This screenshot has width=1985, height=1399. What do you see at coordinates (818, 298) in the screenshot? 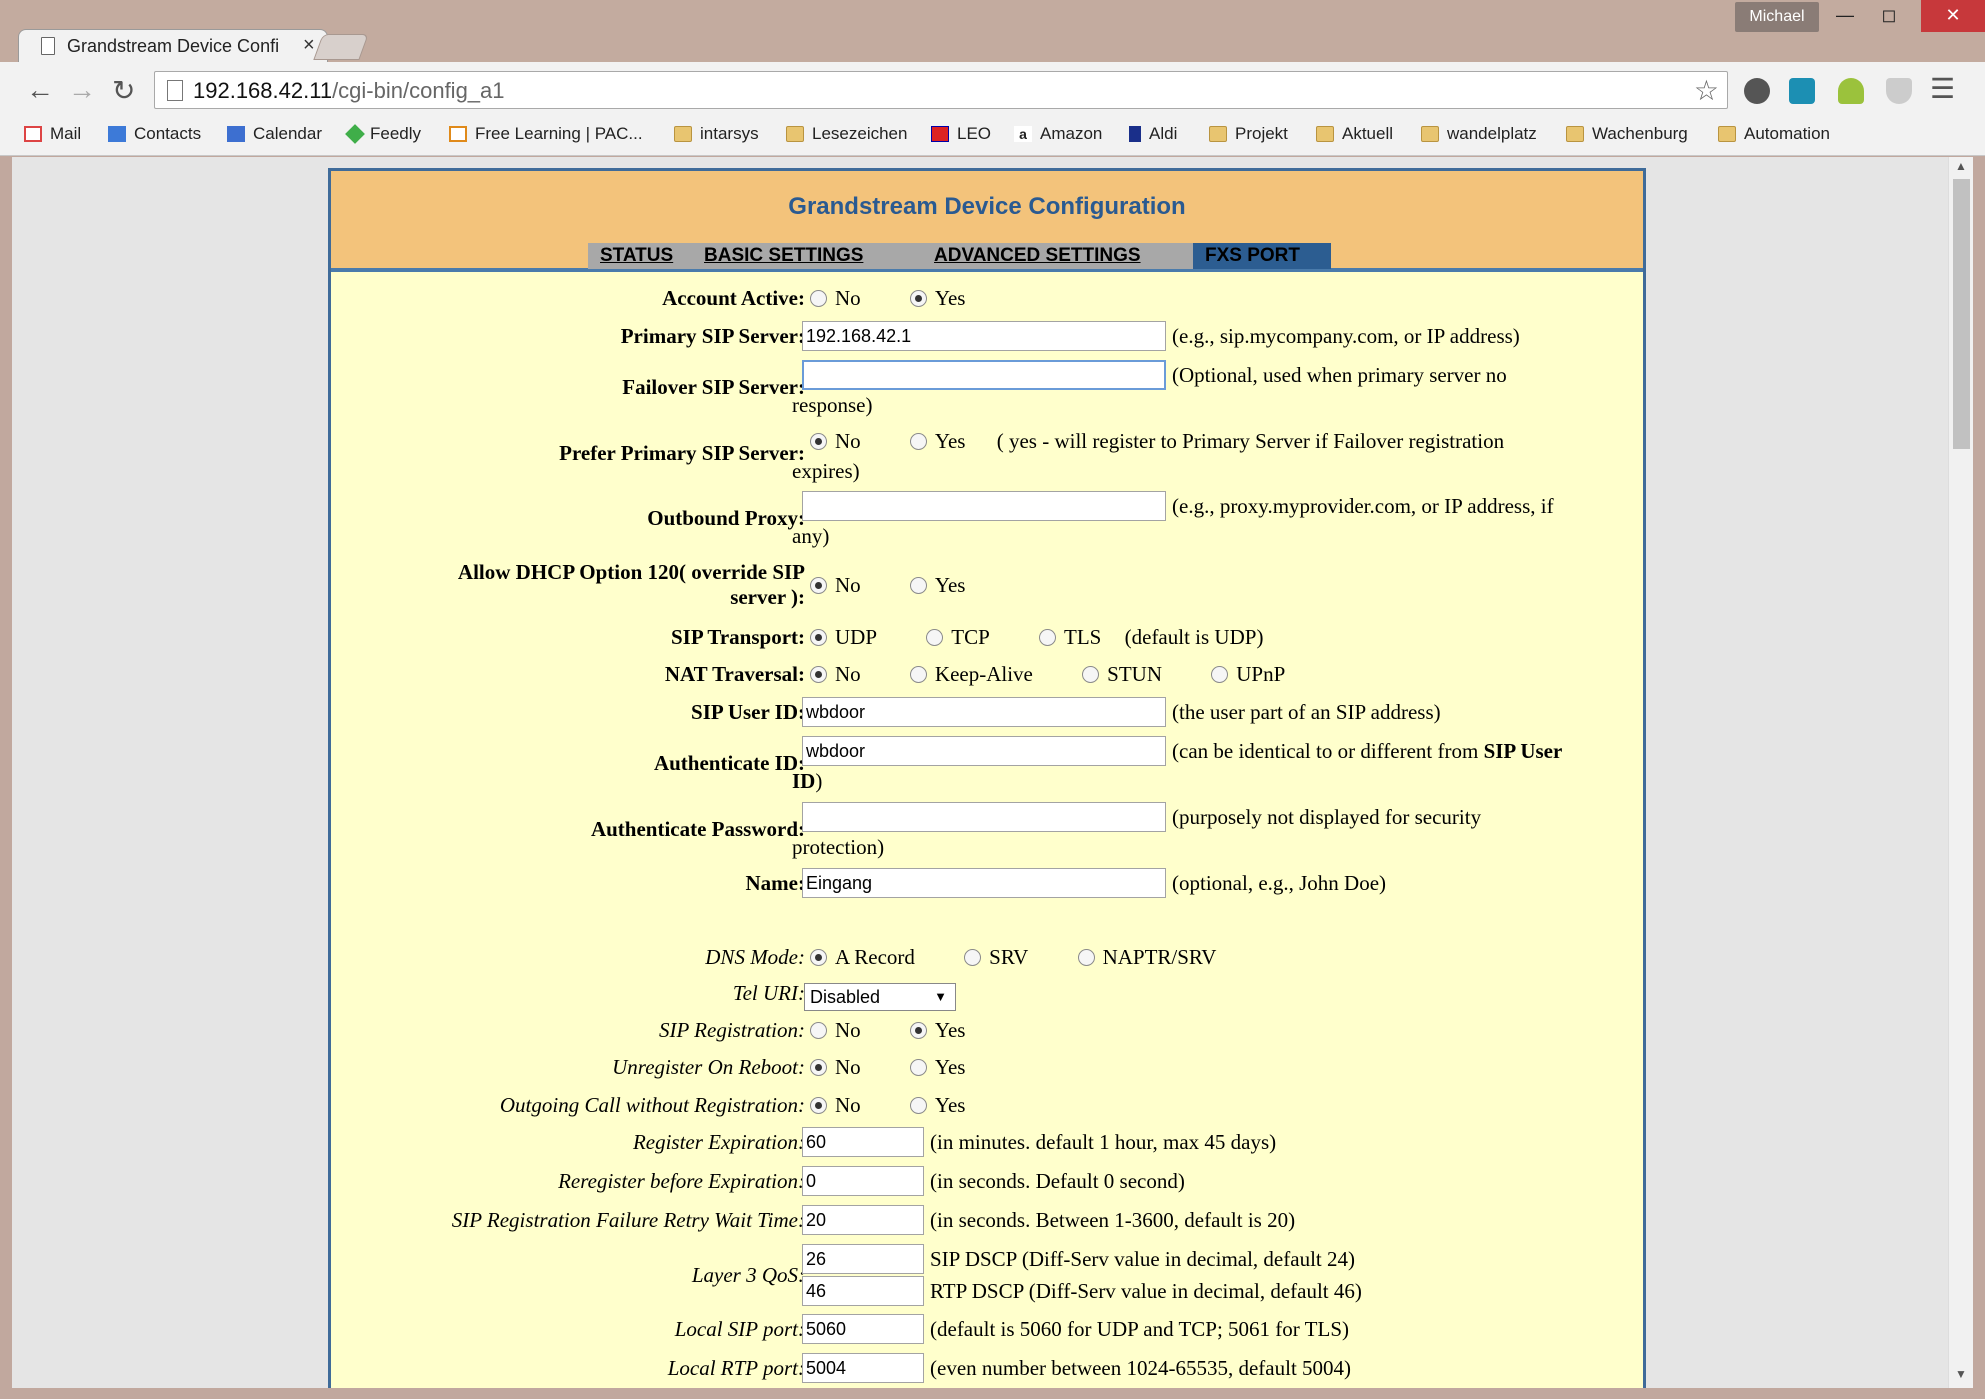
I see `account-active-no-radio` at bounding box center [818, 298].